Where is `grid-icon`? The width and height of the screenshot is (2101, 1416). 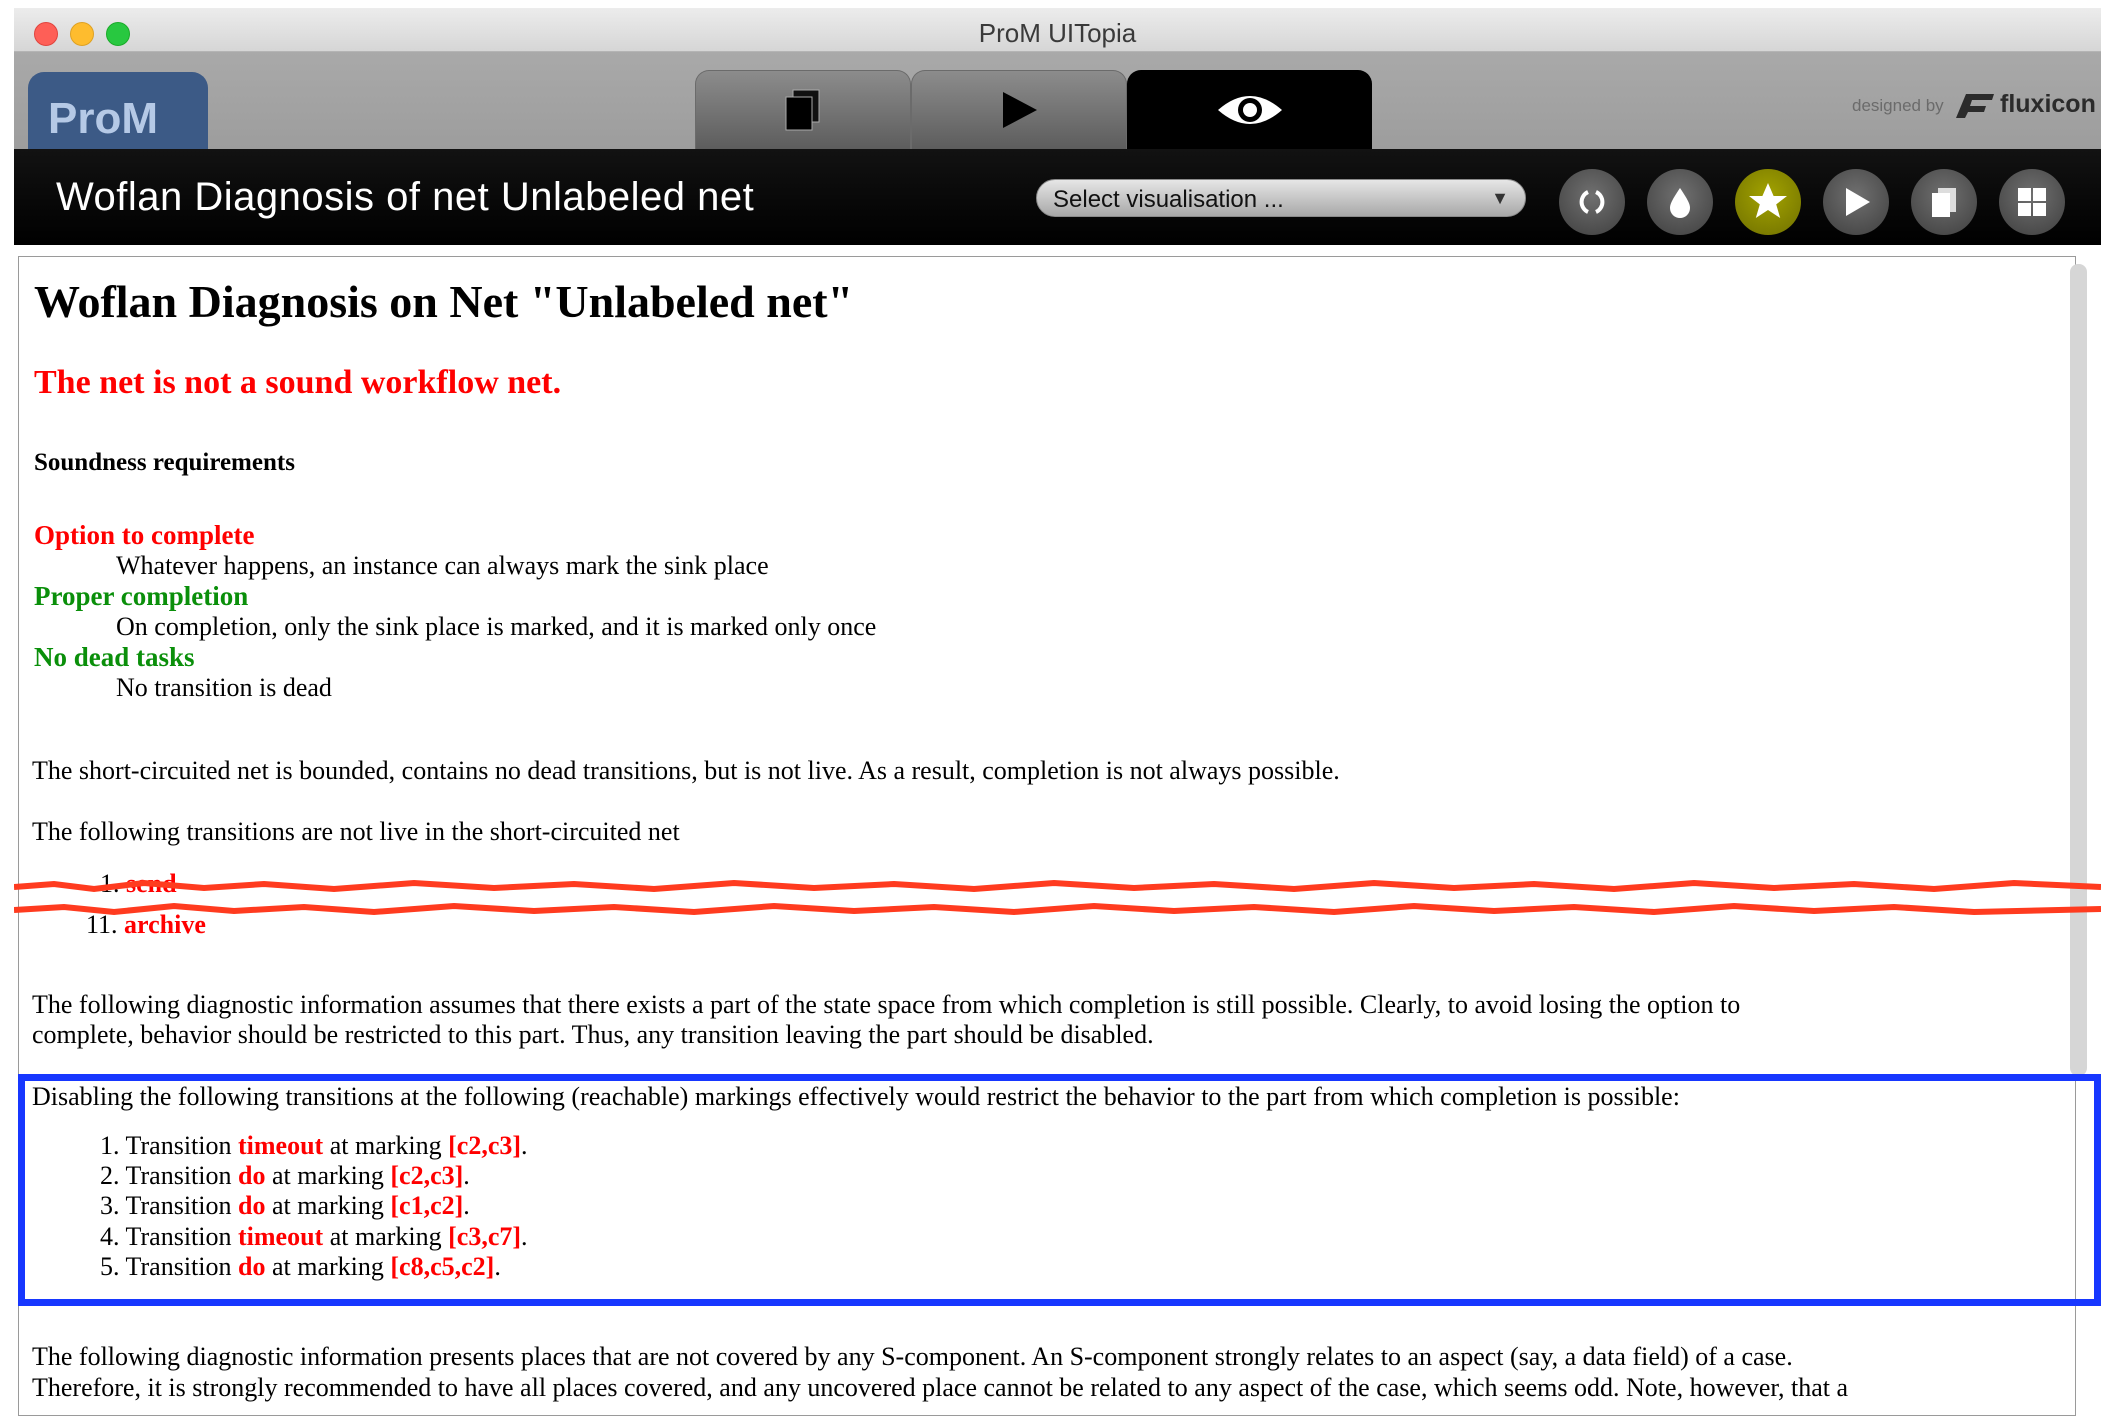 grid-icon is located at coordinates (2032, 202).